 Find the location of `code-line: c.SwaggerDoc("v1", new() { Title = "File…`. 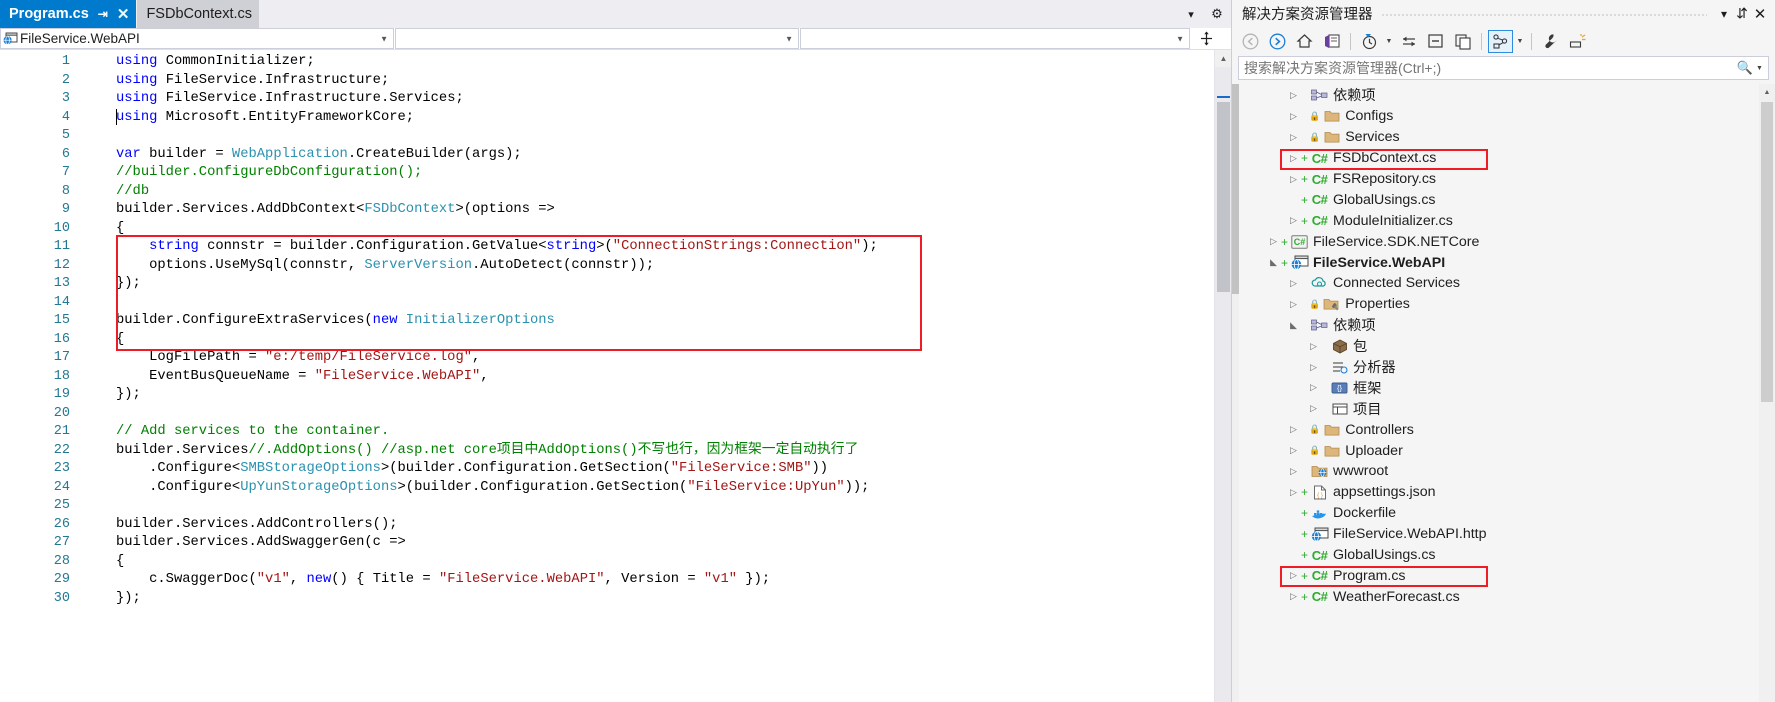

code-line: c.SwaggerDoc("v1", new() { Title = "File… is located at coordinates (654, 580).